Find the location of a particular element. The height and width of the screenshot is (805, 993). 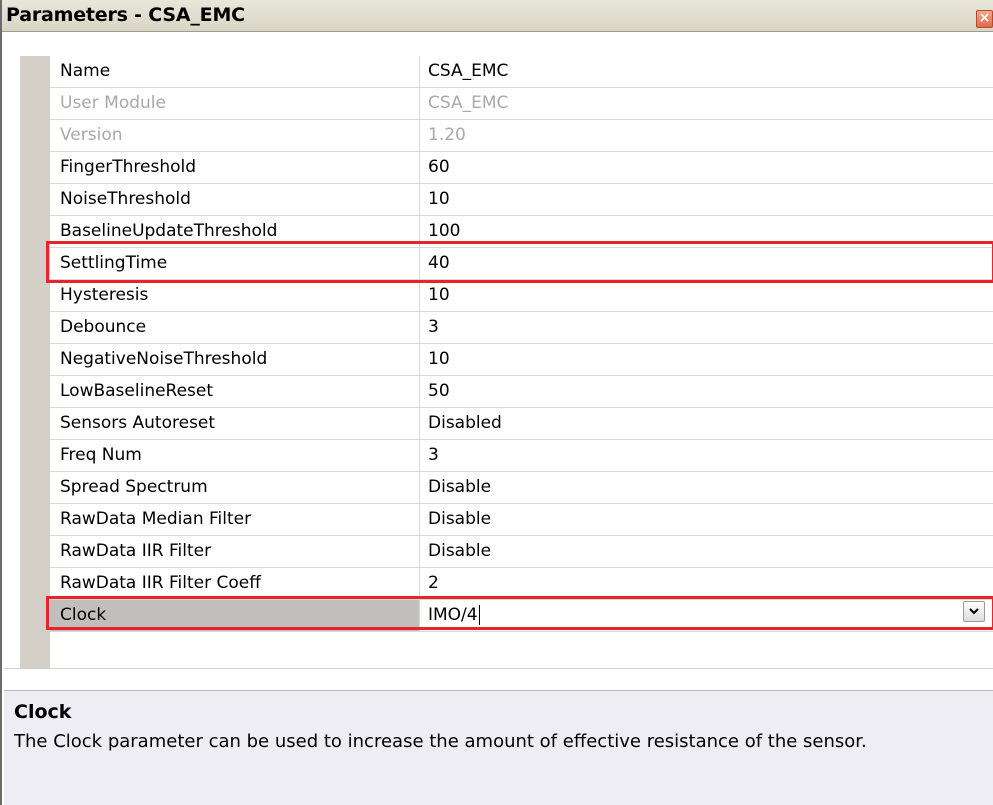

parameter-value-text: 1.20 is located at coordinates (447, 135).